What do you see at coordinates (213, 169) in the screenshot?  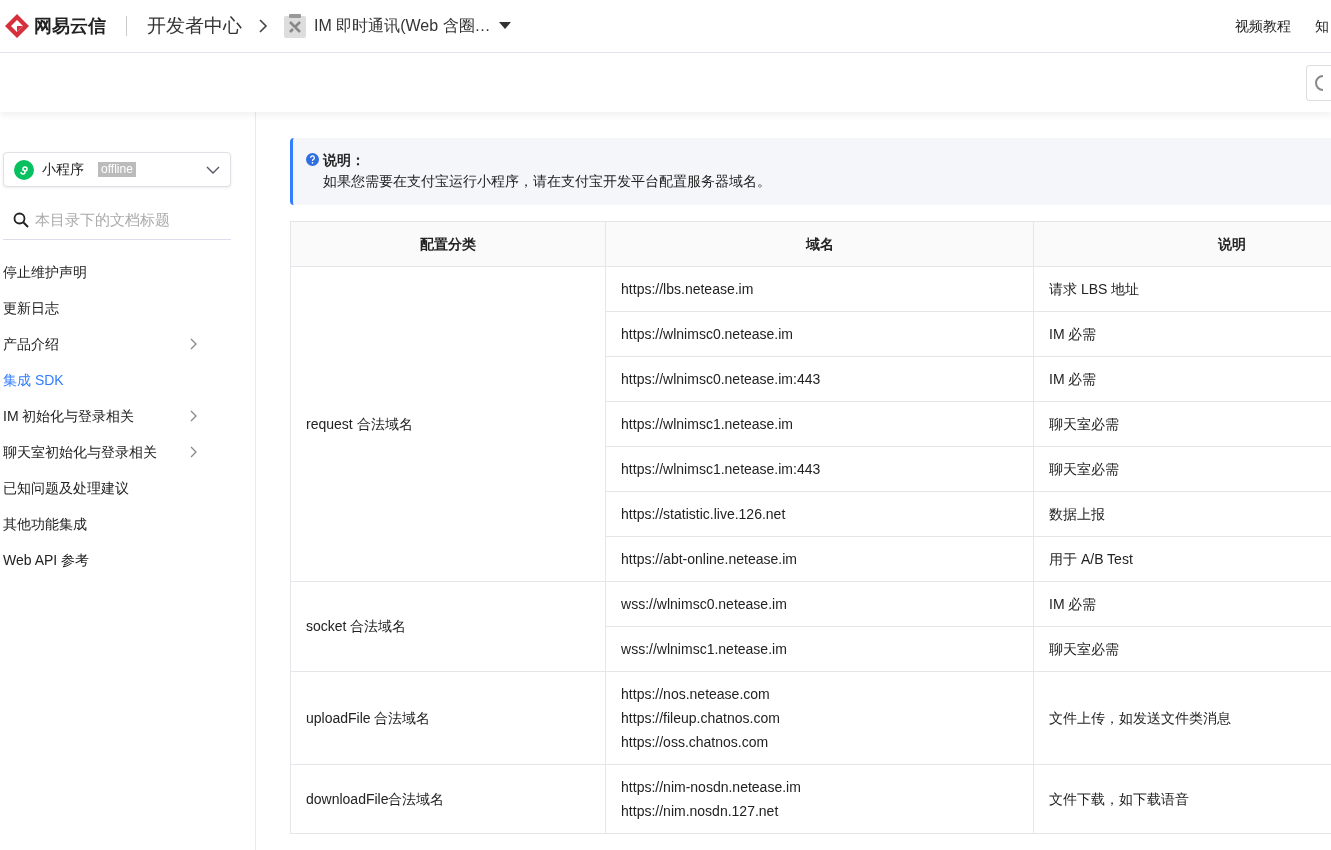 I see `chevron-down-icon` at bounding box center [213, 169].